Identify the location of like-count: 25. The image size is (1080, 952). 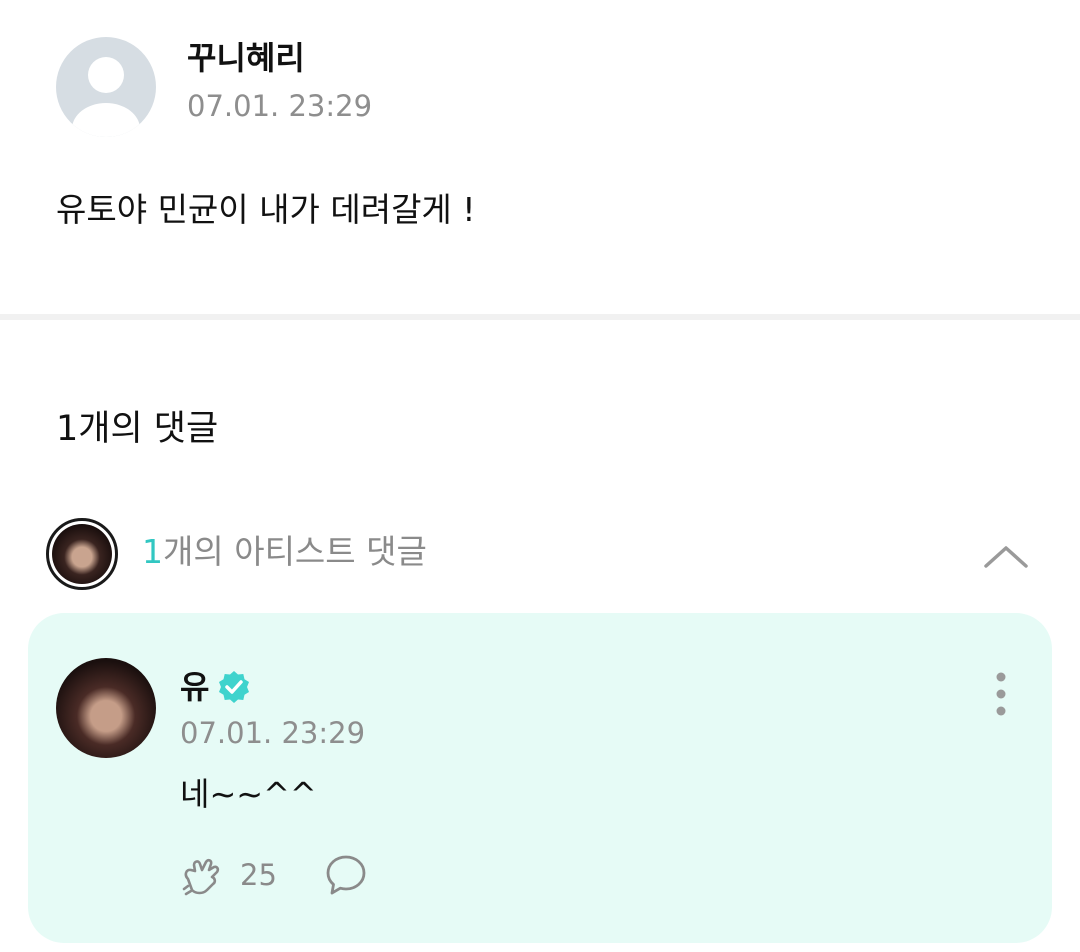
(258, 875).